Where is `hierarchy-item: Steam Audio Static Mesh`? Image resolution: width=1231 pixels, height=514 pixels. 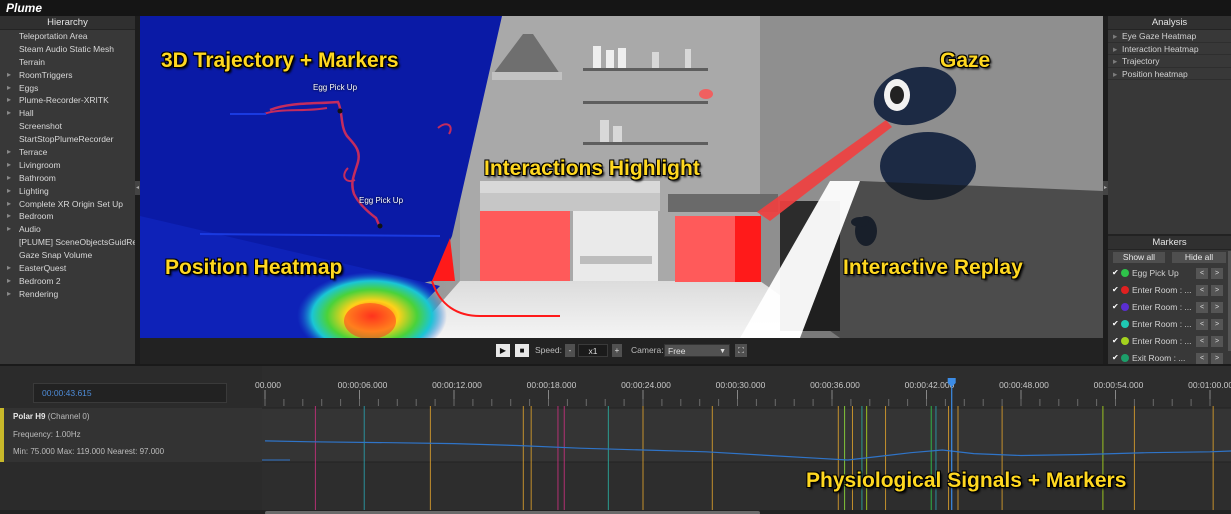 hierarchy-item: Steam Audio Static Mesh is located at coordinates (67, 49).